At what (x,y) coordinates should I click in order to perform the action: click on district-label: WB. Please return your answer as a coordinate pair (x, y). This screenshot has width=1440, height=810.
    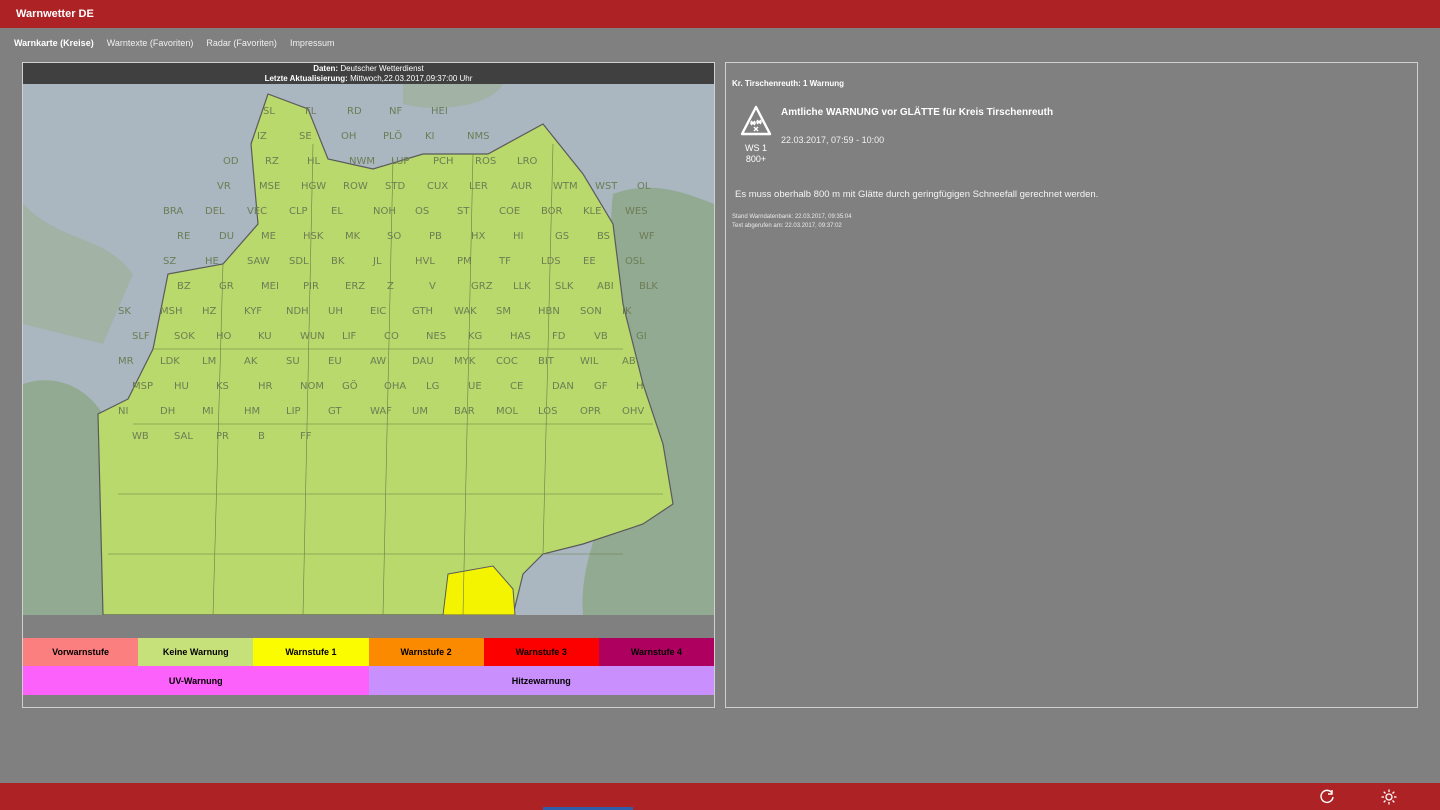
    Looking at the image, I should click on (140, 436).